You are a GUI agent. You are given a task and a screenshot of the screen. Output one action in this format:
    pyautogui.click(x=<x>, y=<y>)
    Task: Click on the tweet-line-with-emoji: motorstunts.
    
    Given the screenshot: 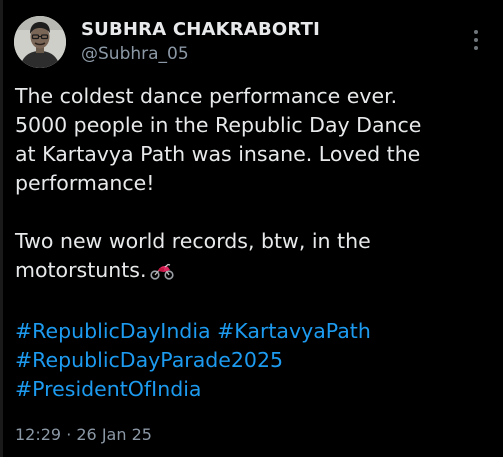 What is the action you would take?
    pyautogui.click(x=250, y=272)
    